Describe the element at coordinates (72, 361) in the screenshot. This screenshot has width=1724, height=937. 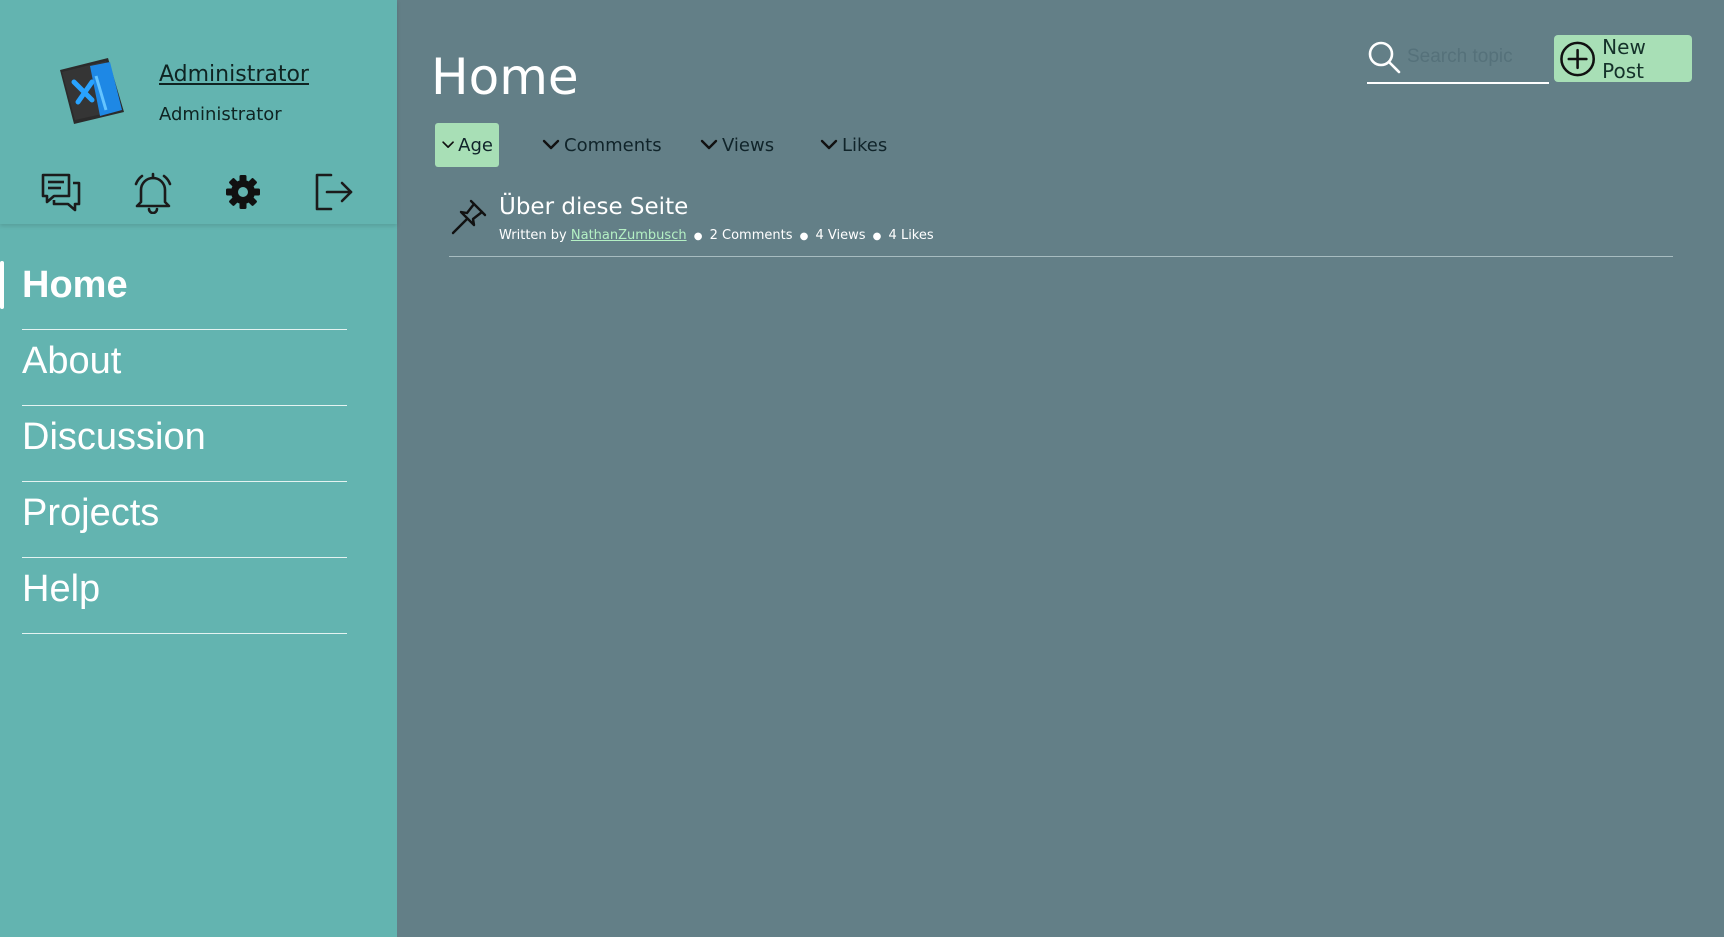
I see `nav-item-label: About` at that location.